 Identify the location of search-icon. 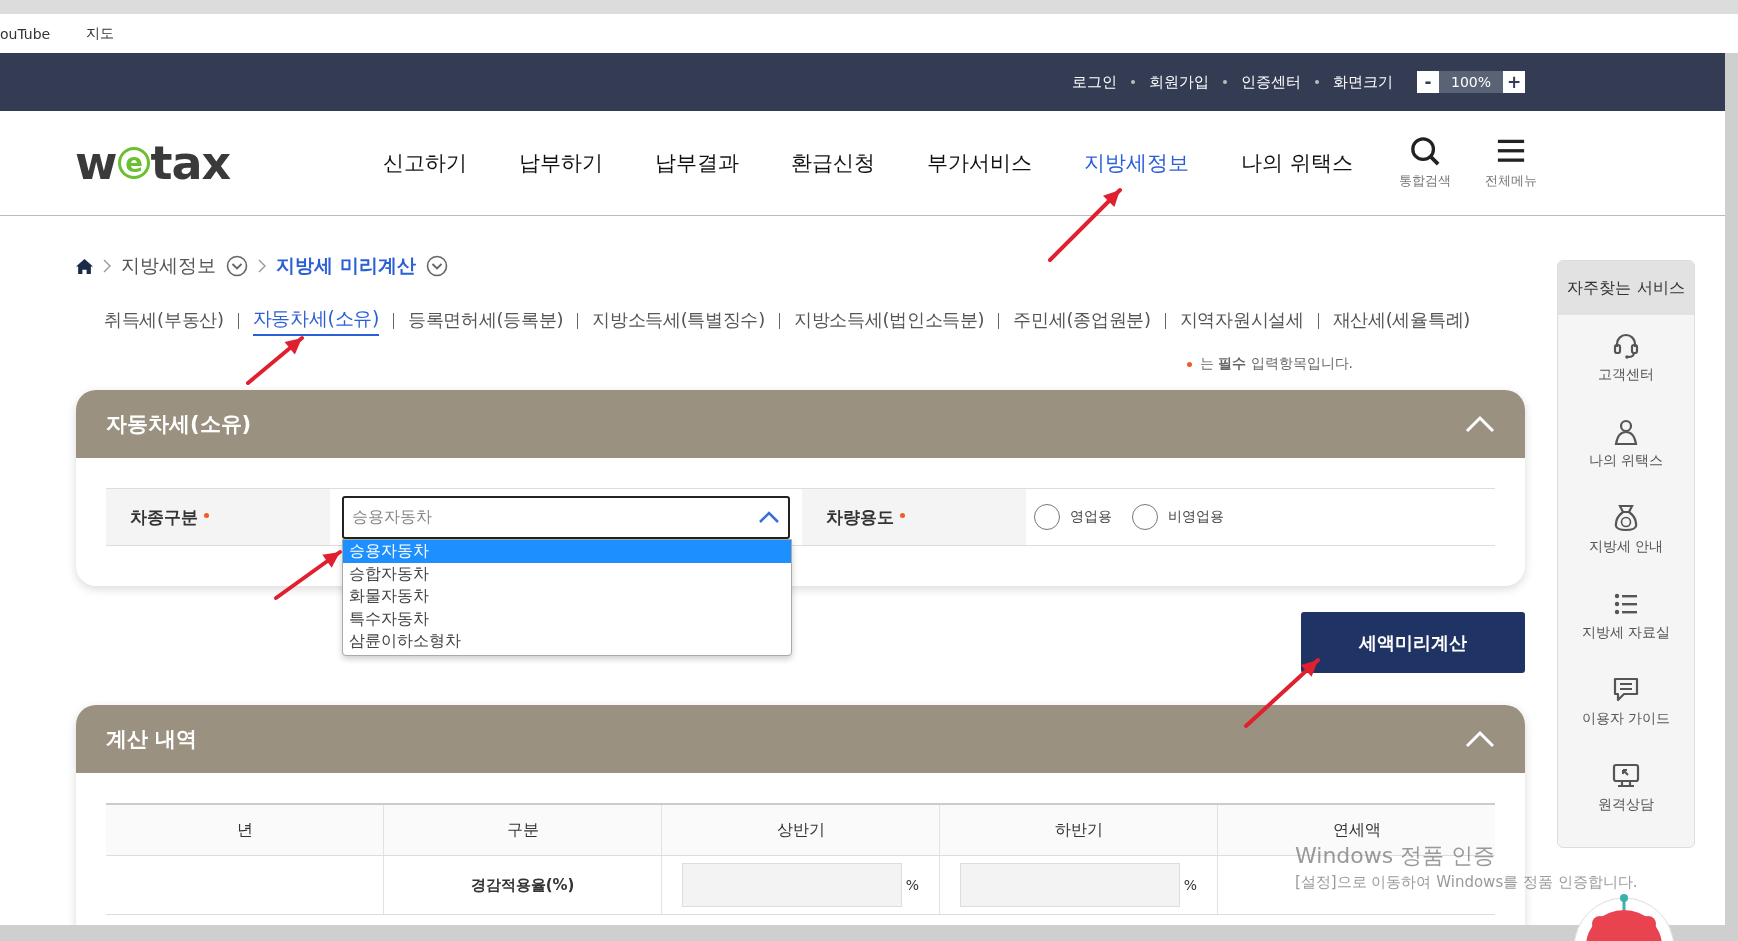
(1424, 151).